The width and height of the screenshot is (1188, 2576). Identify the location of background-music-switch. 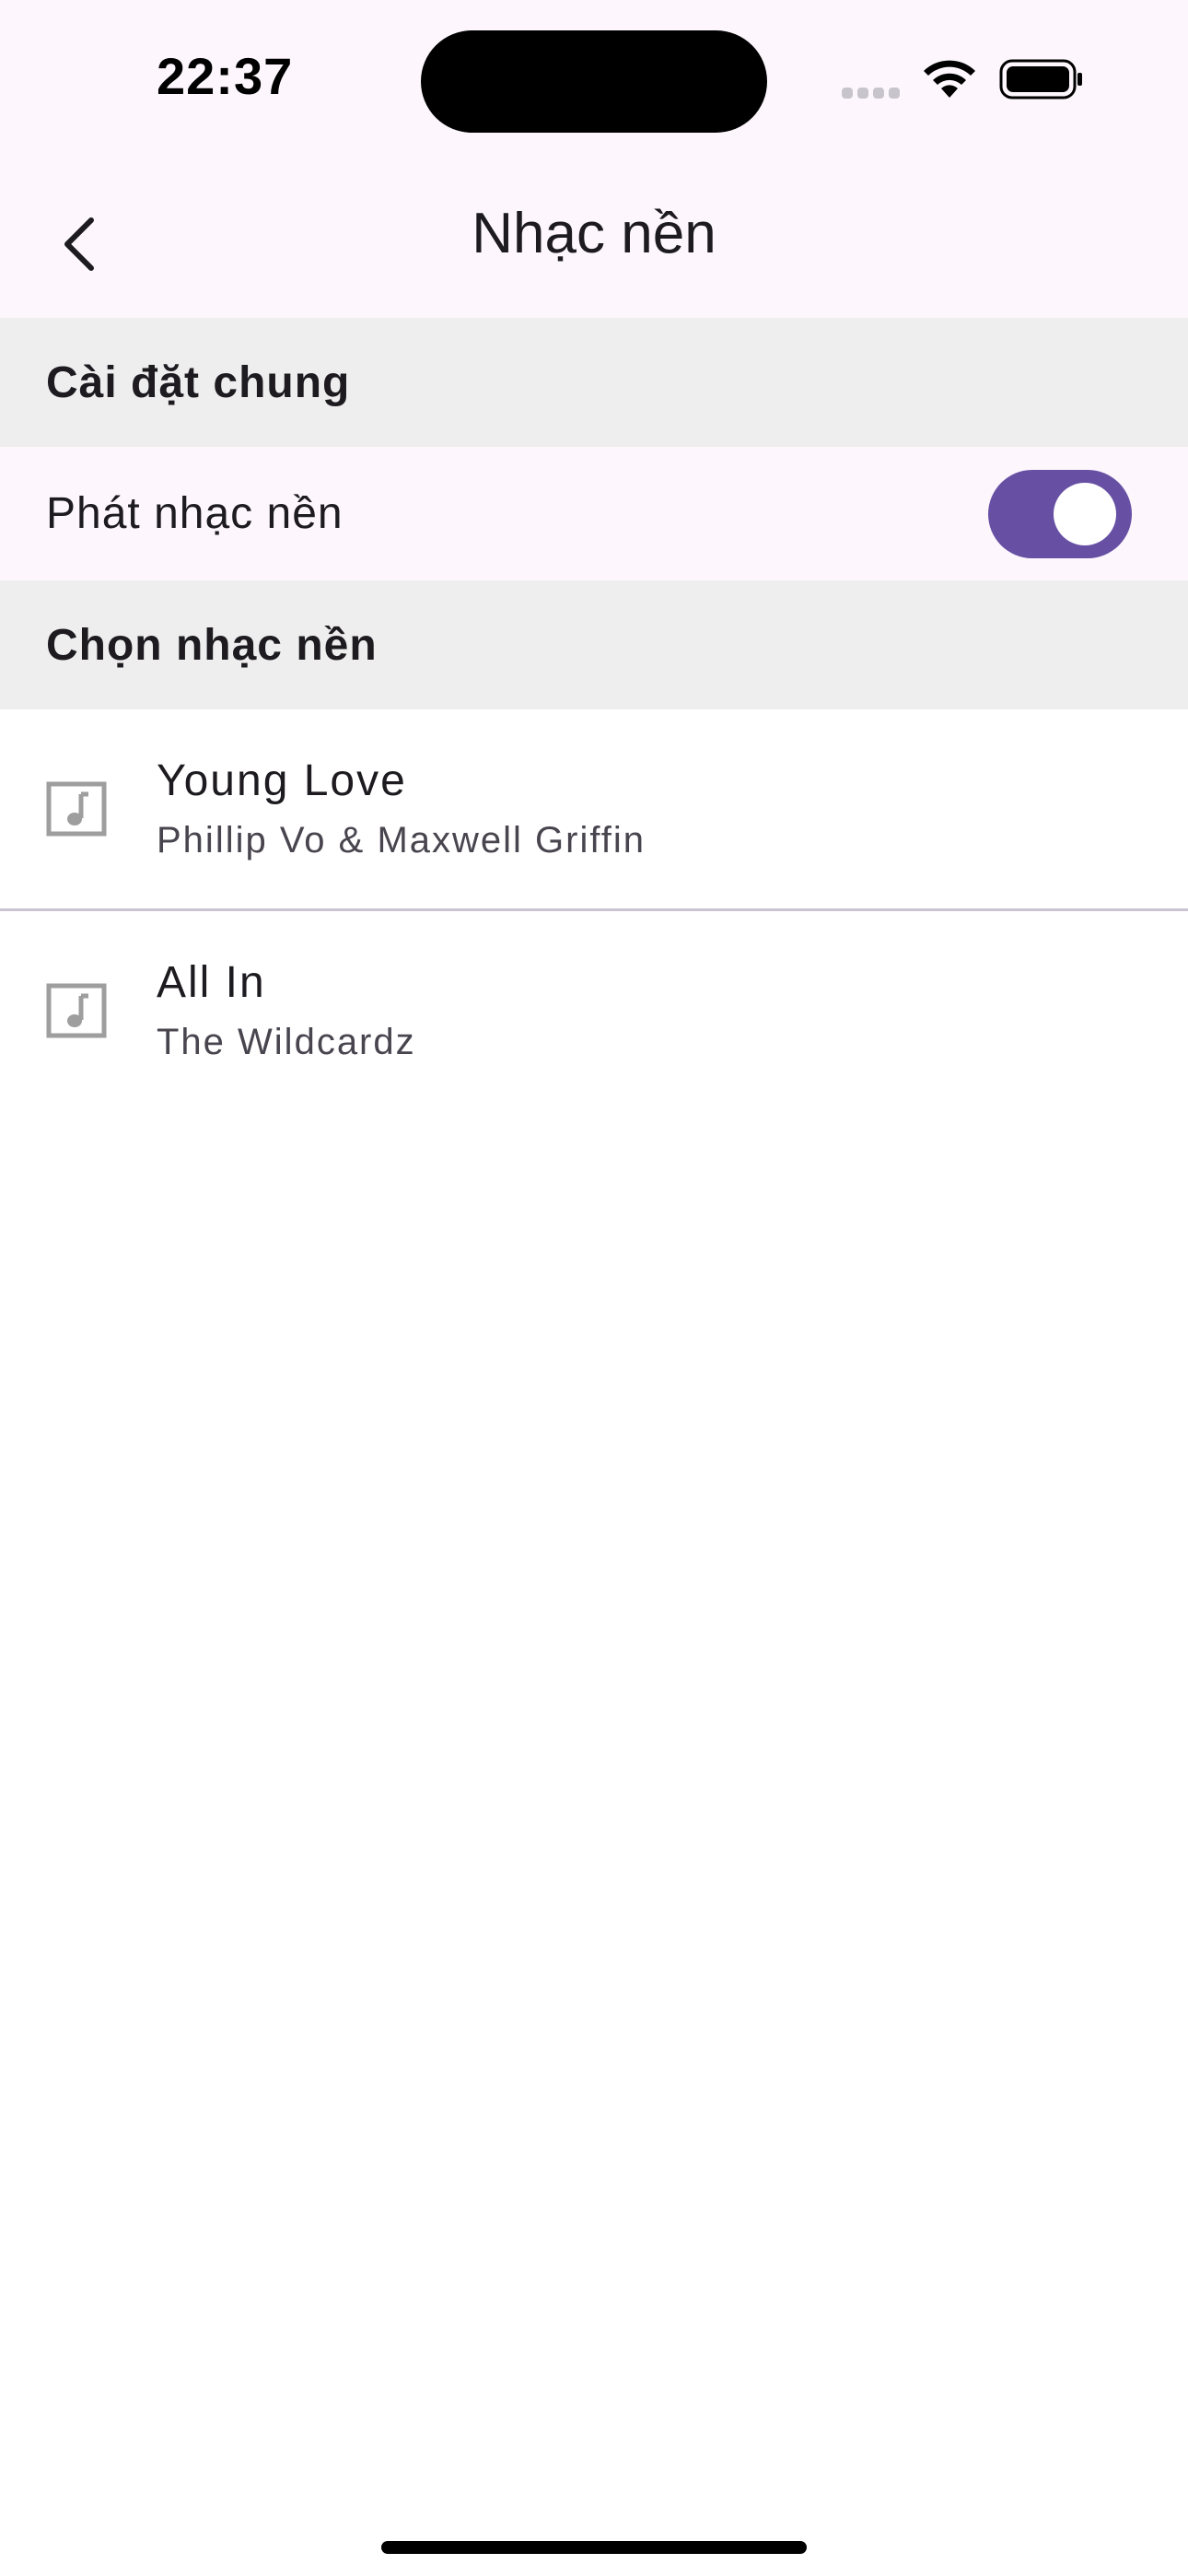
(1060, 514).